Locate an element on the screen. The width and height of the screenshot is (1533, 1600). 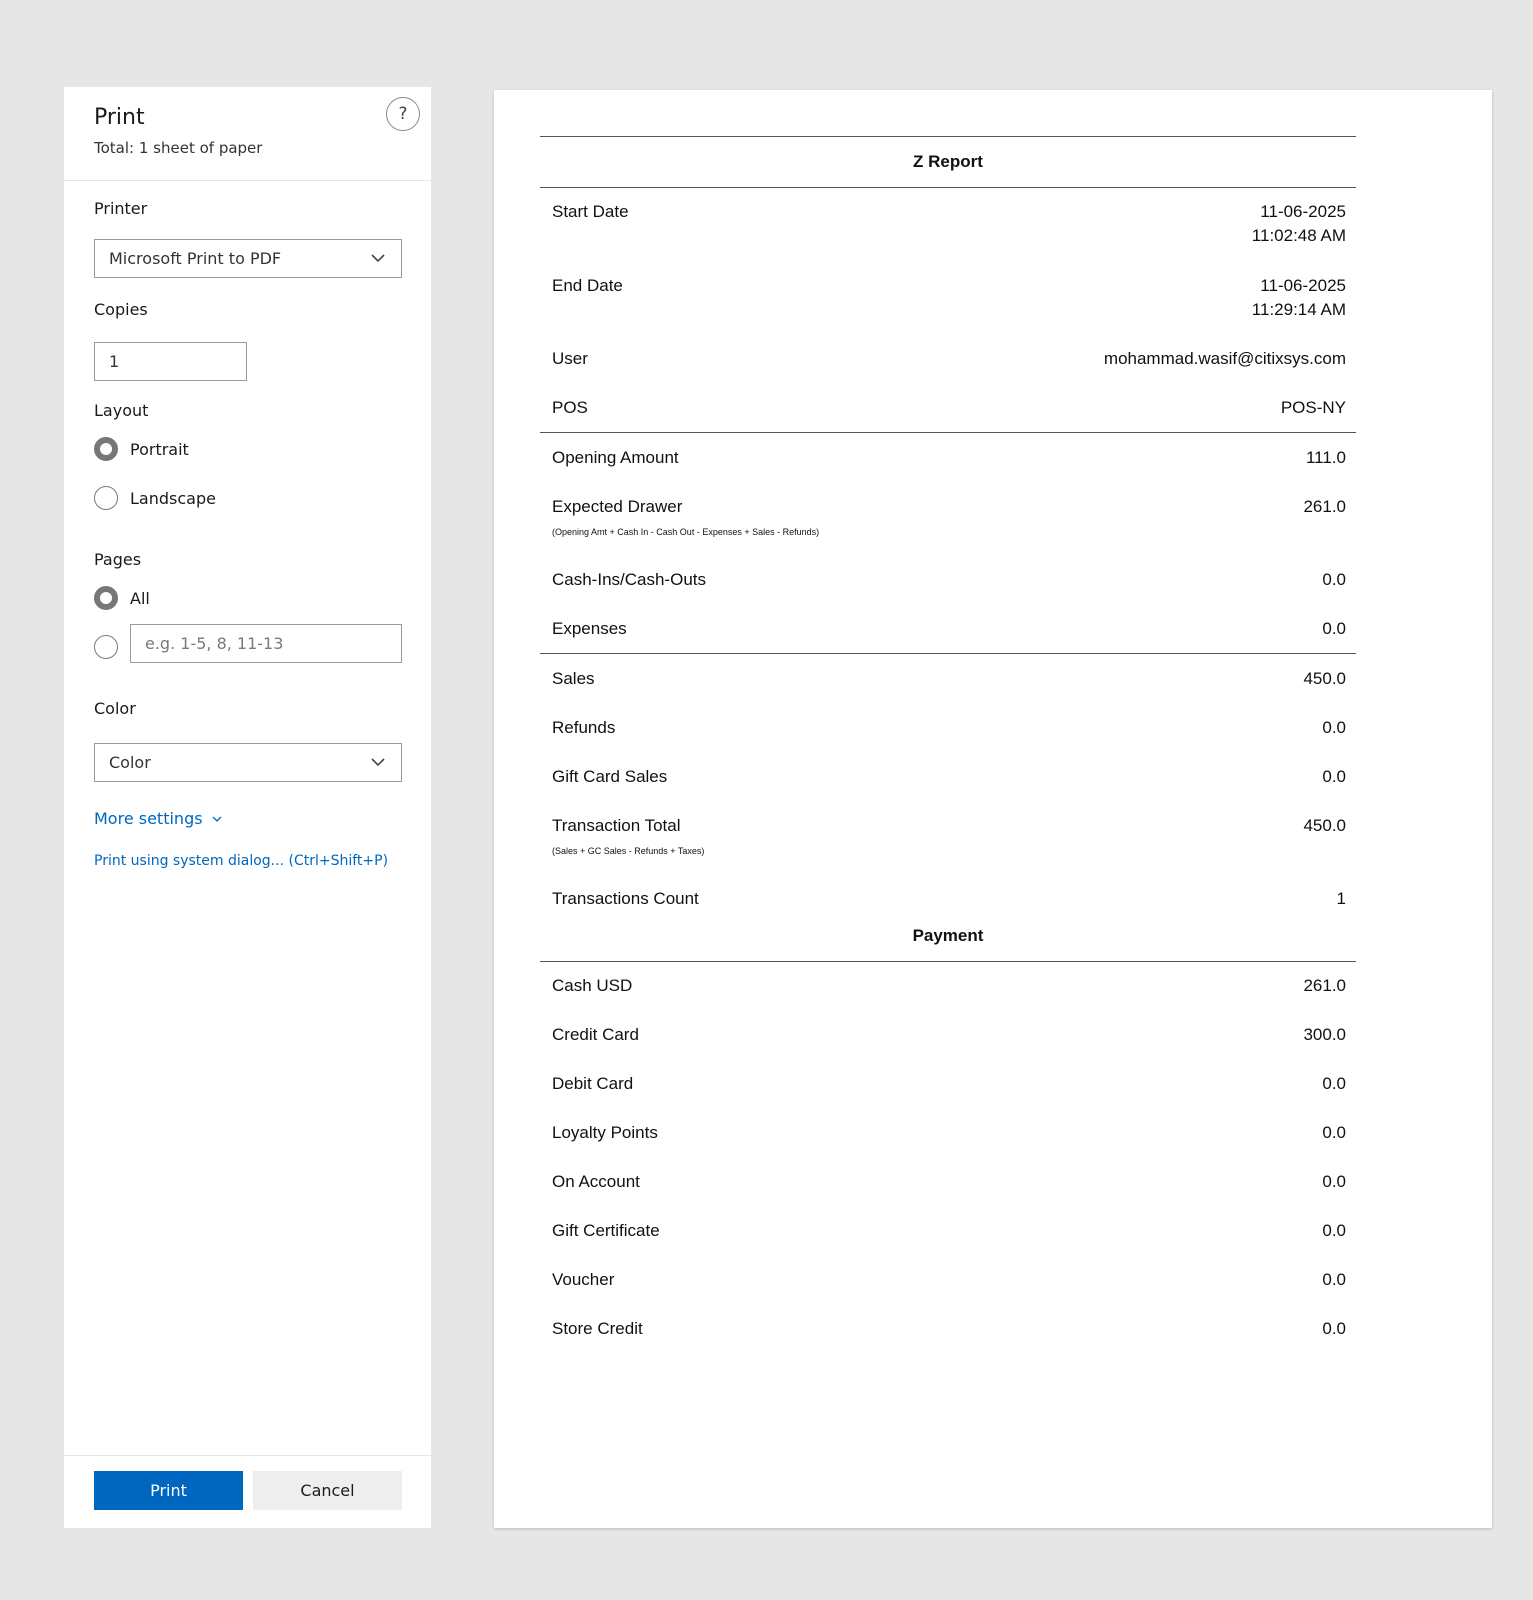
color-value: Color is located at coordinates (130, 762).